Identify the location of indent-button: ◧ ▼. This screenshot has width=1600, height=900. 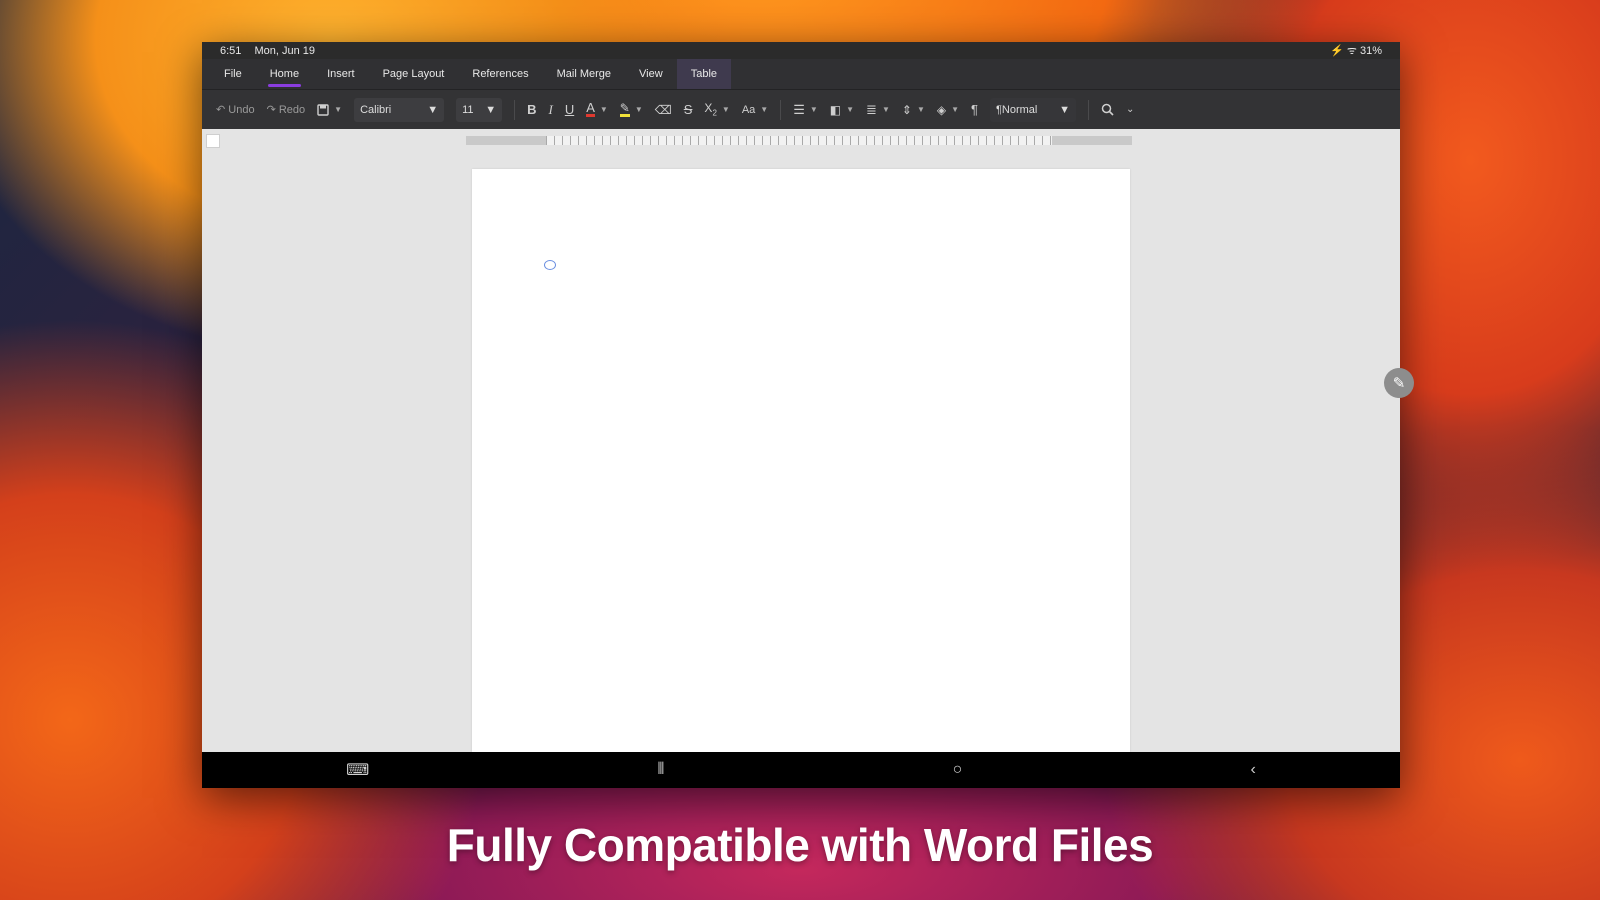
(842, 110).